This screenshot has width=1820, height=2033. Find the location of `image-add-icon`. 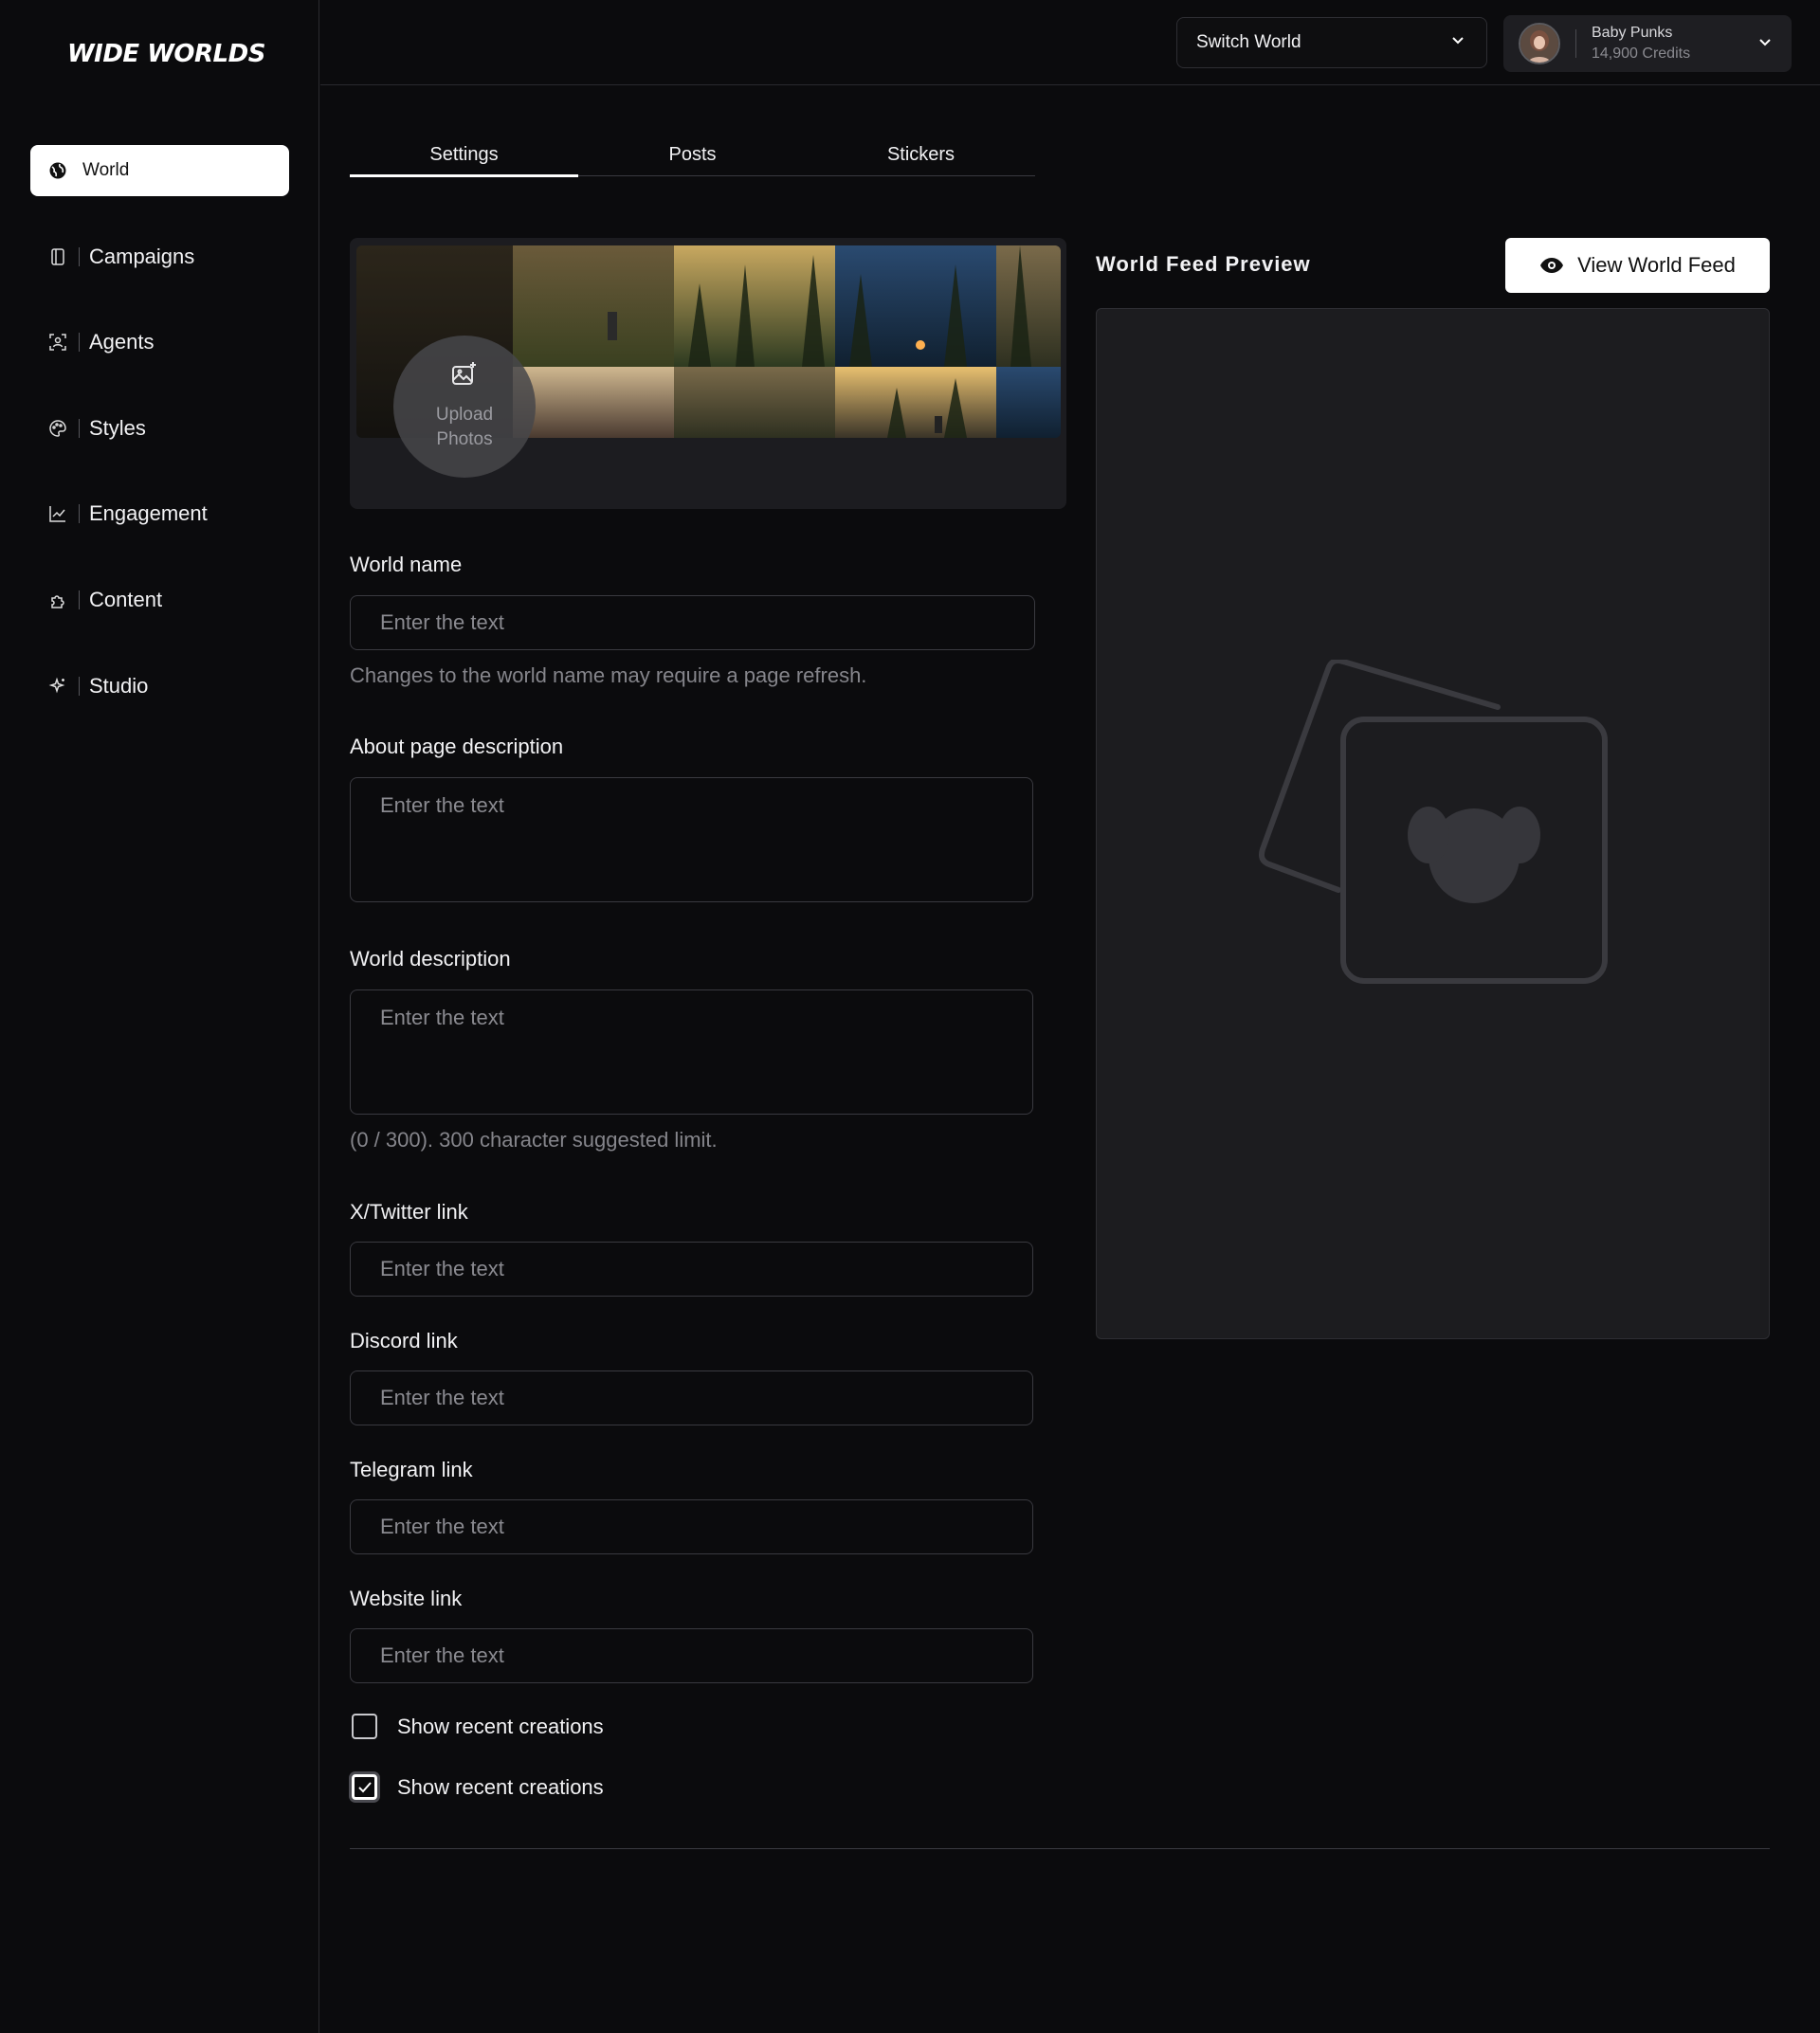

image-add-icon is located at coordinates (464, 378).